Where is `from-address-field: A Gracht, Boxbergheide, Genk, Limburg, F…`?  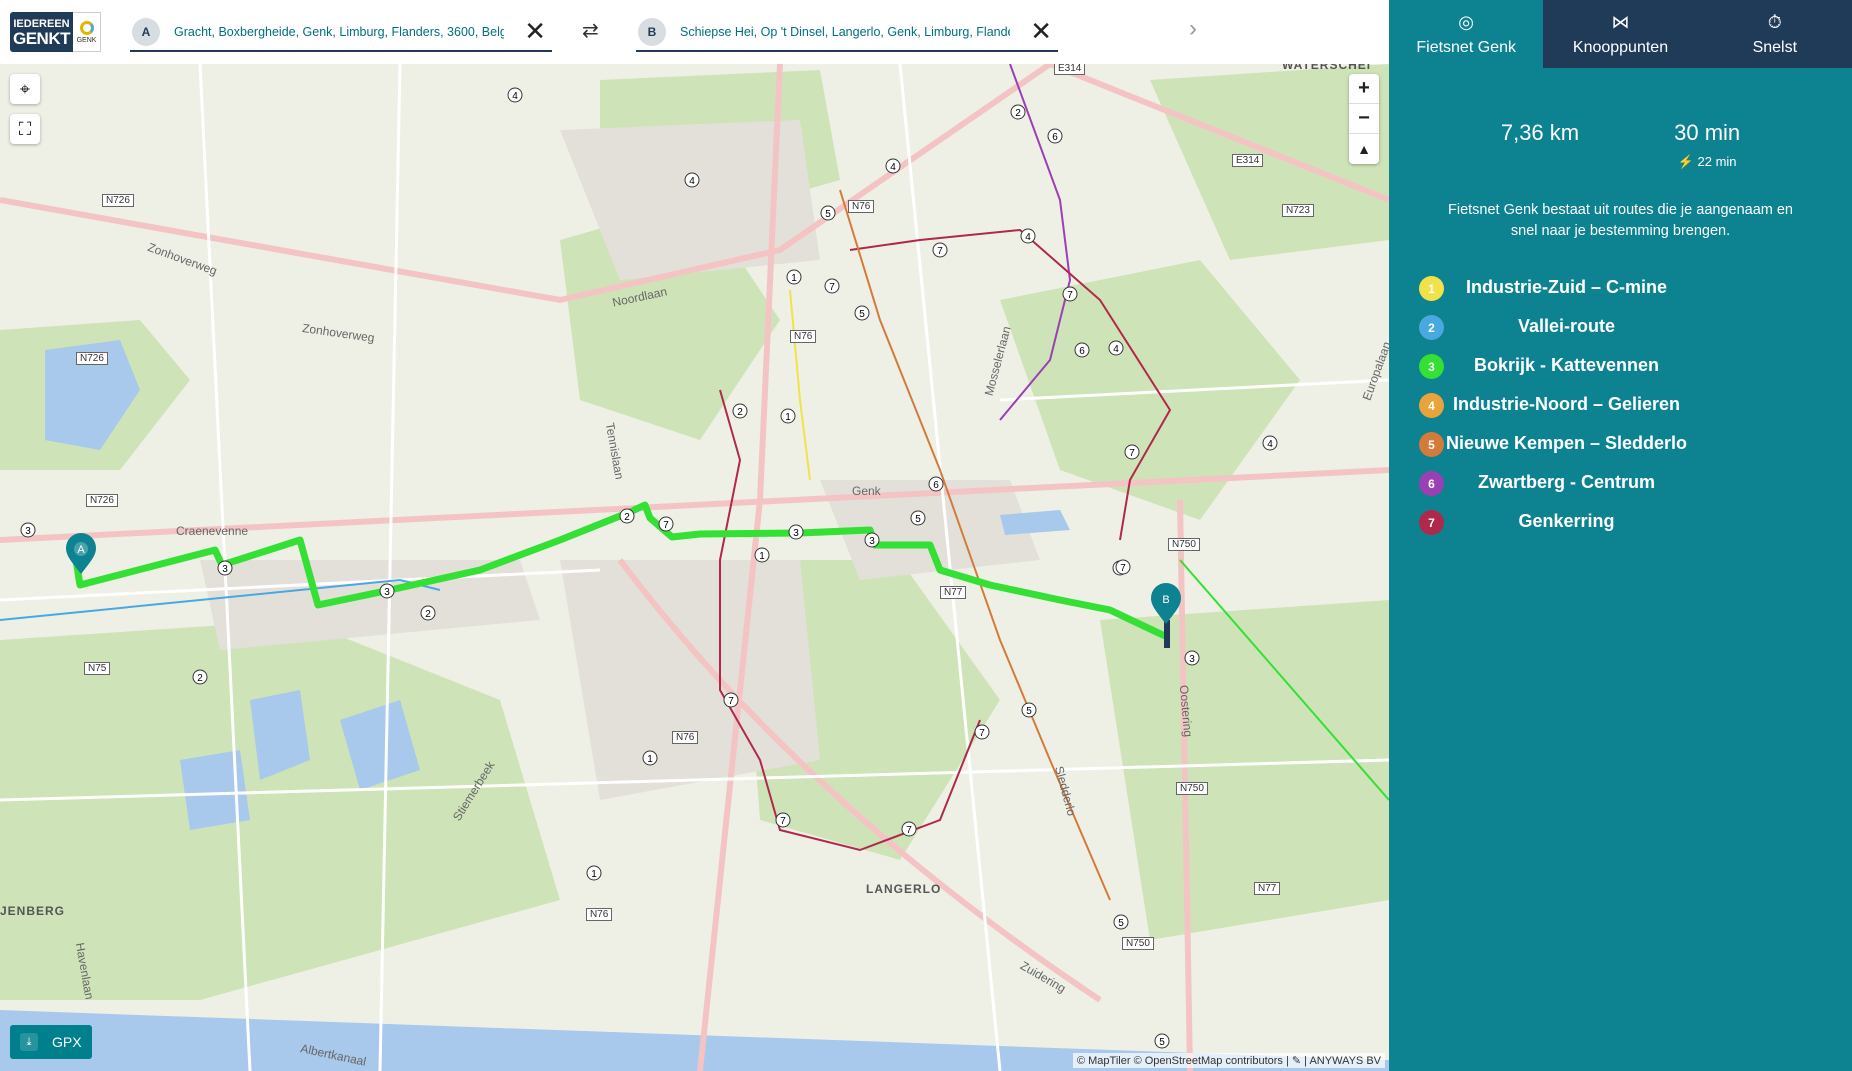
from-address-field: A Gracht, Boxbergheide, Genk, Limburg, F… is located at coordinates (341, 33).